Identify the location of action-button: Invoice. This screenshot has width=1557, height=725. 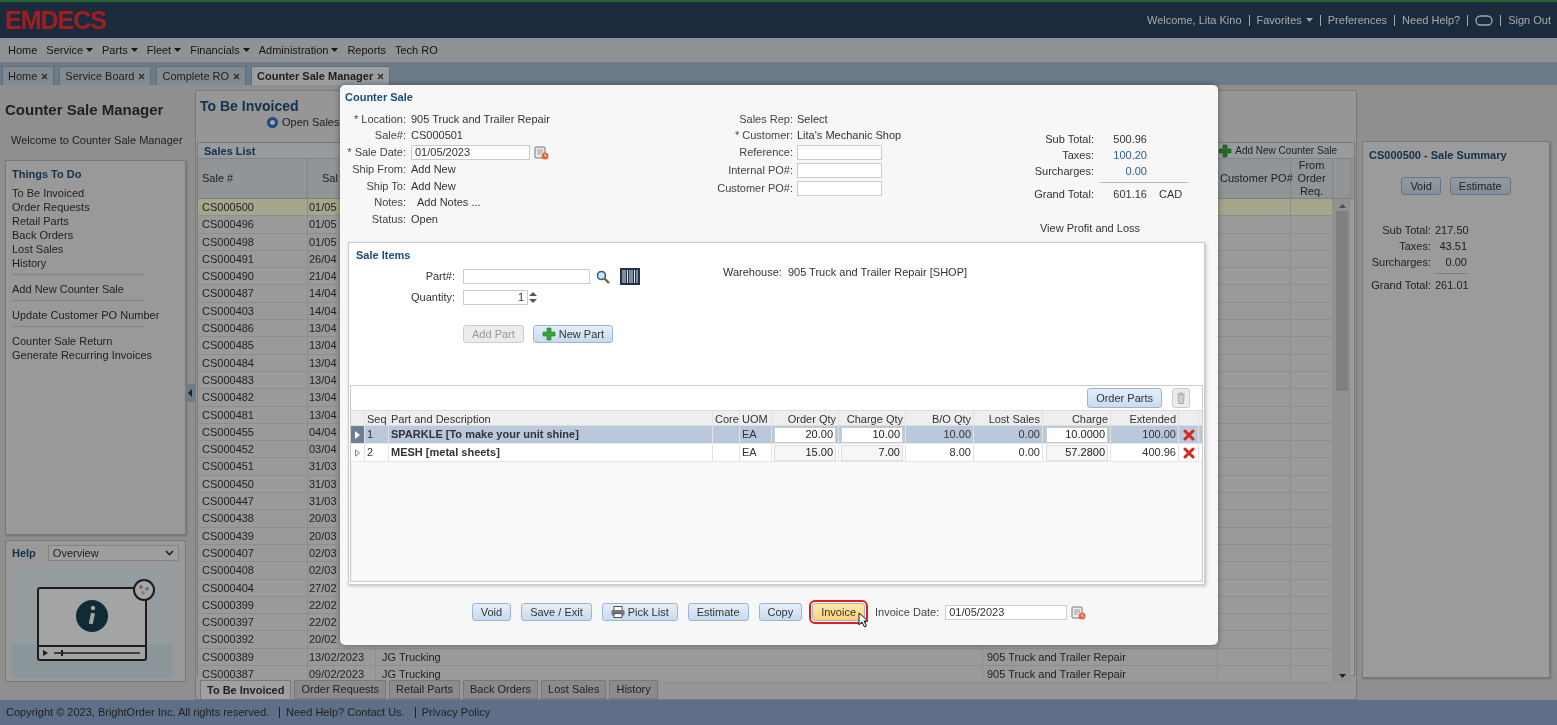
(839, 612).